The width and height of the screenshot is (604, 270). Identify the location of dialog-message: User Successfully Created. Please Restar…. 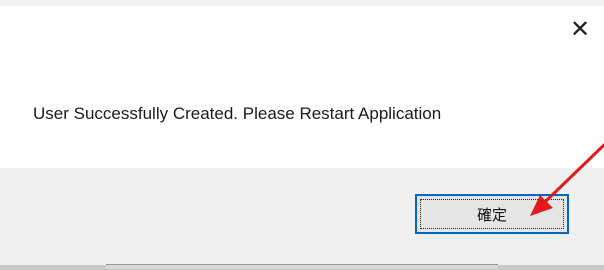
(237, 113).